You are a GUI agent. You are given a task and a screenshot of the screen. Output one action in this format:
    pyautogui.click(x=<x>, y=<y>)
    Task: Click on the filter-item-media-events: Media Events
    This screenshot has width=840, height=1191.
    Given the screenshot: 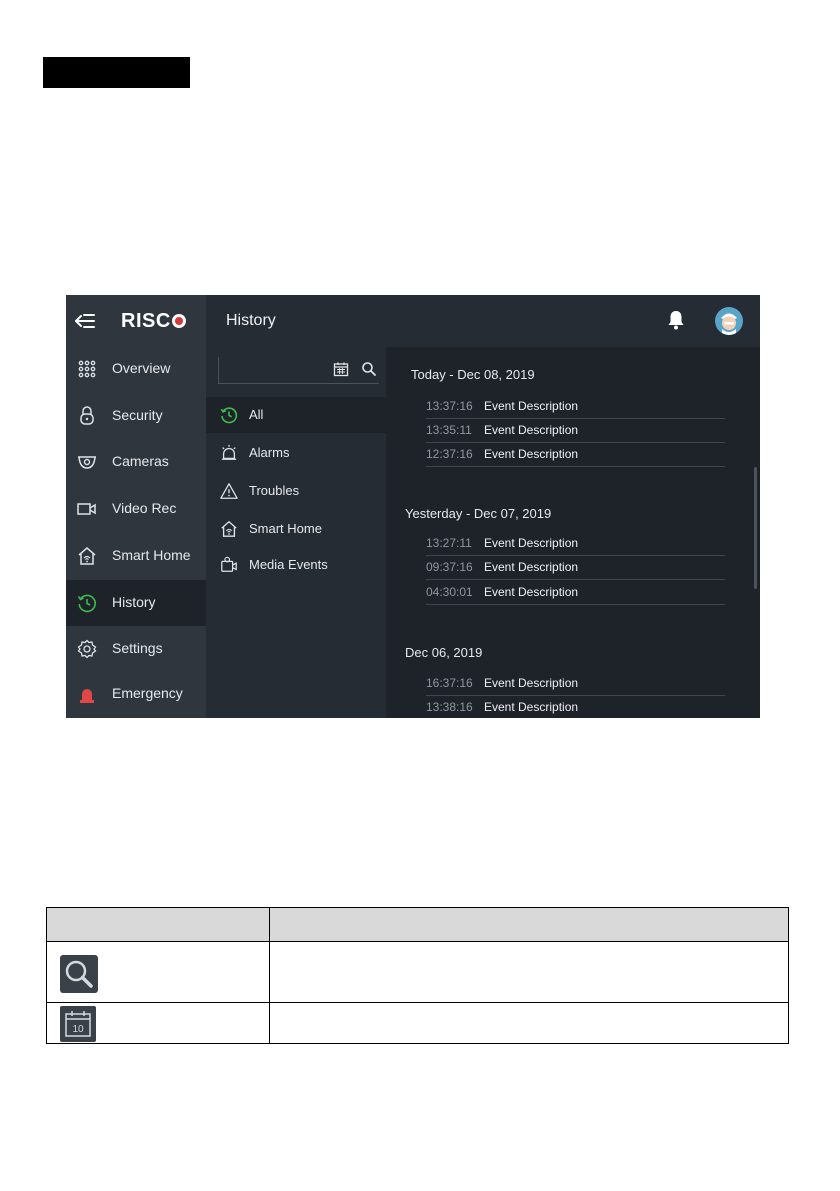 What is the action you would take?
    pyautogui.click(x=296, y=565)
    